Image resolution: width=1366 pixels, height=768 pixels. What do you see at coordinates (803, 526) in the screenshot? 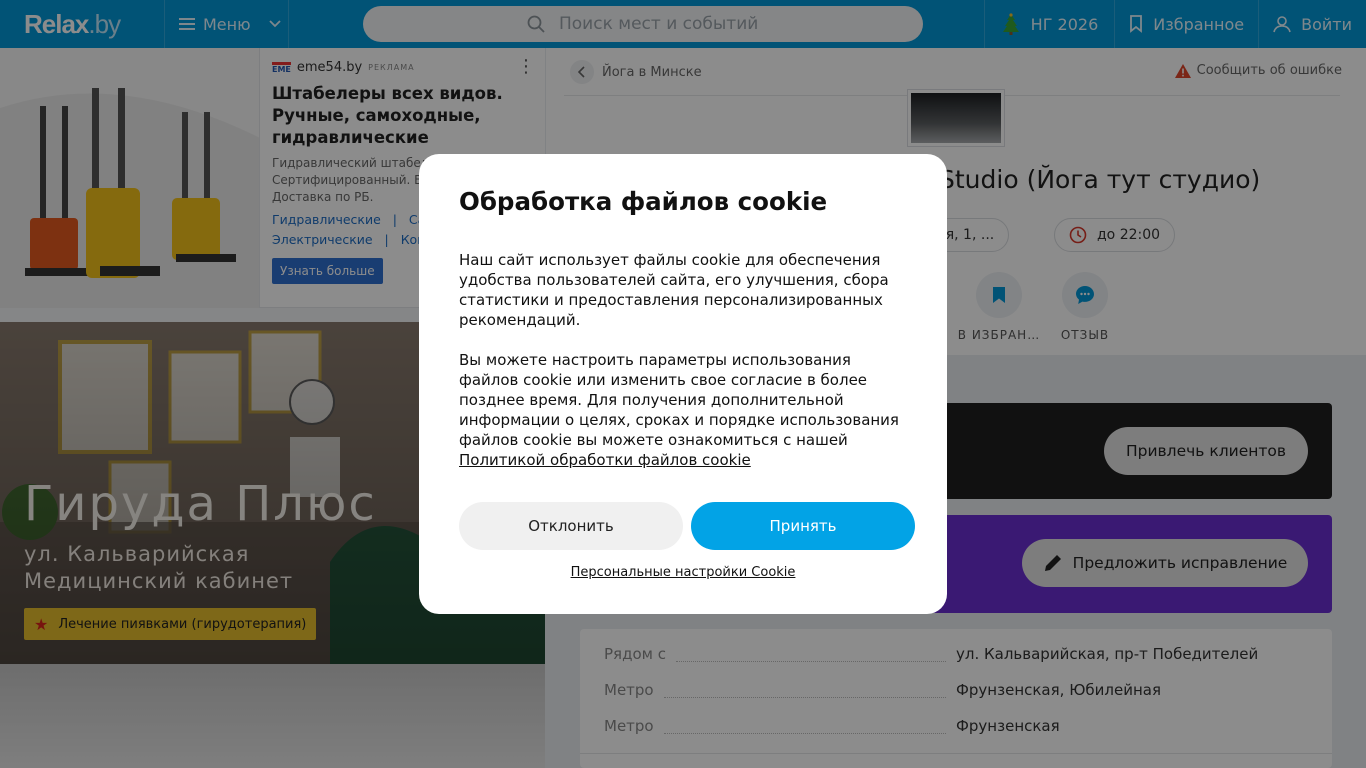
I see `accept-button: Принять` at bounding box center [803, 526].